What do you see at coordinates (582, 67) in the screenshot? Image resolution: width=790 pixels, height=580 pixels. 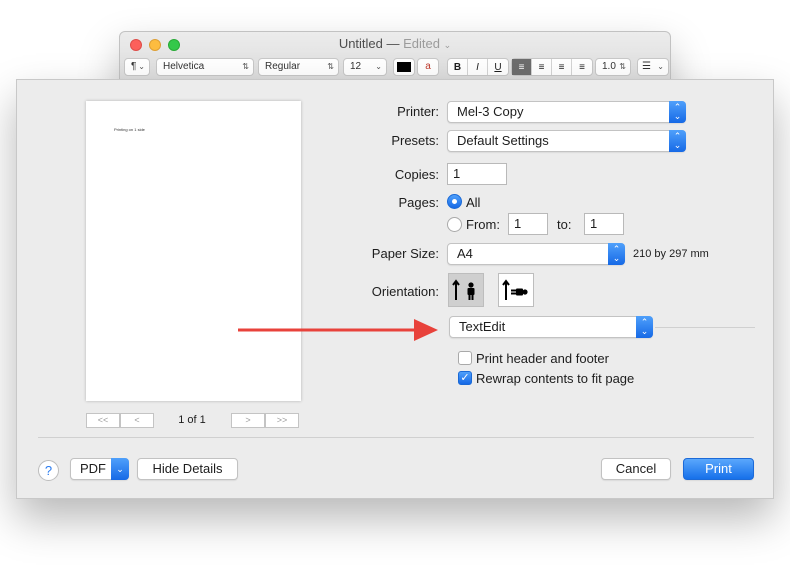 I see `align-right-icon: ≡` at bounding box center [582, 67].